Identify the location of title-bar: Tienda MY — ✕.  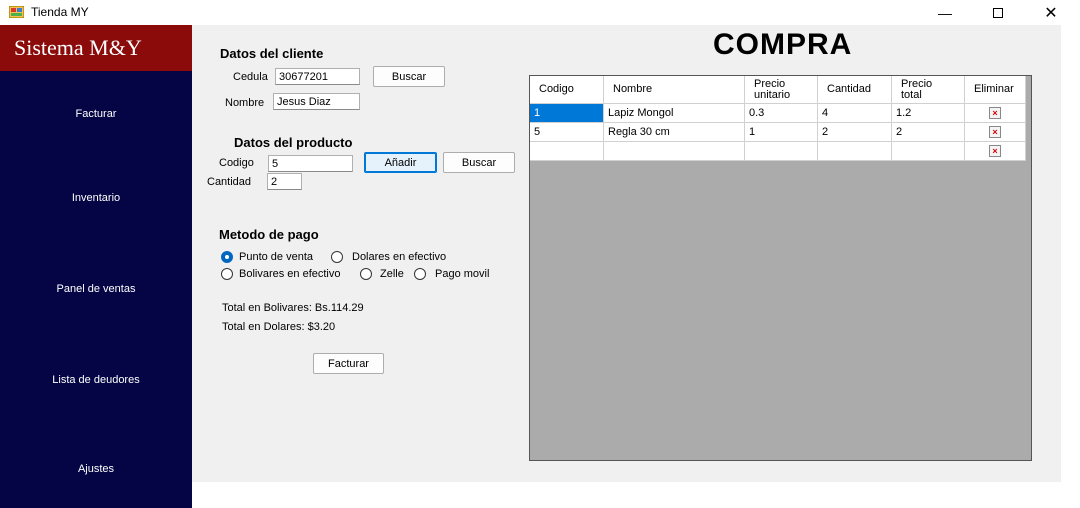
(540, 12).